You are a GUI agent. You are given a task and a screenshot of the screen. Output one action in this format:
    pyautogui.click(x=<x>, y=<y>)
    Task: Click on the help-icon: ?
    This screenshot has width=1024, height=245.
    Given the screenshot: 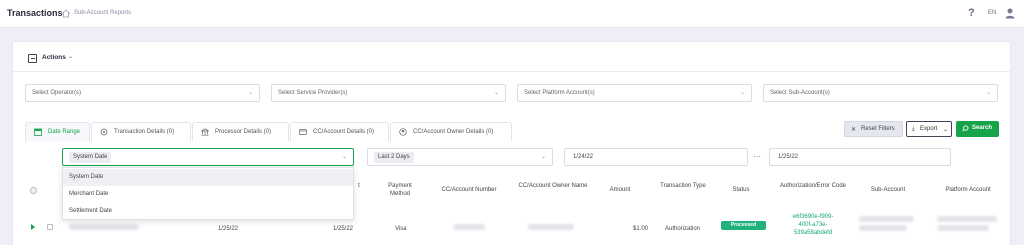 What is the action you would take?
    pyautogui.click(x=971, y=13)
    